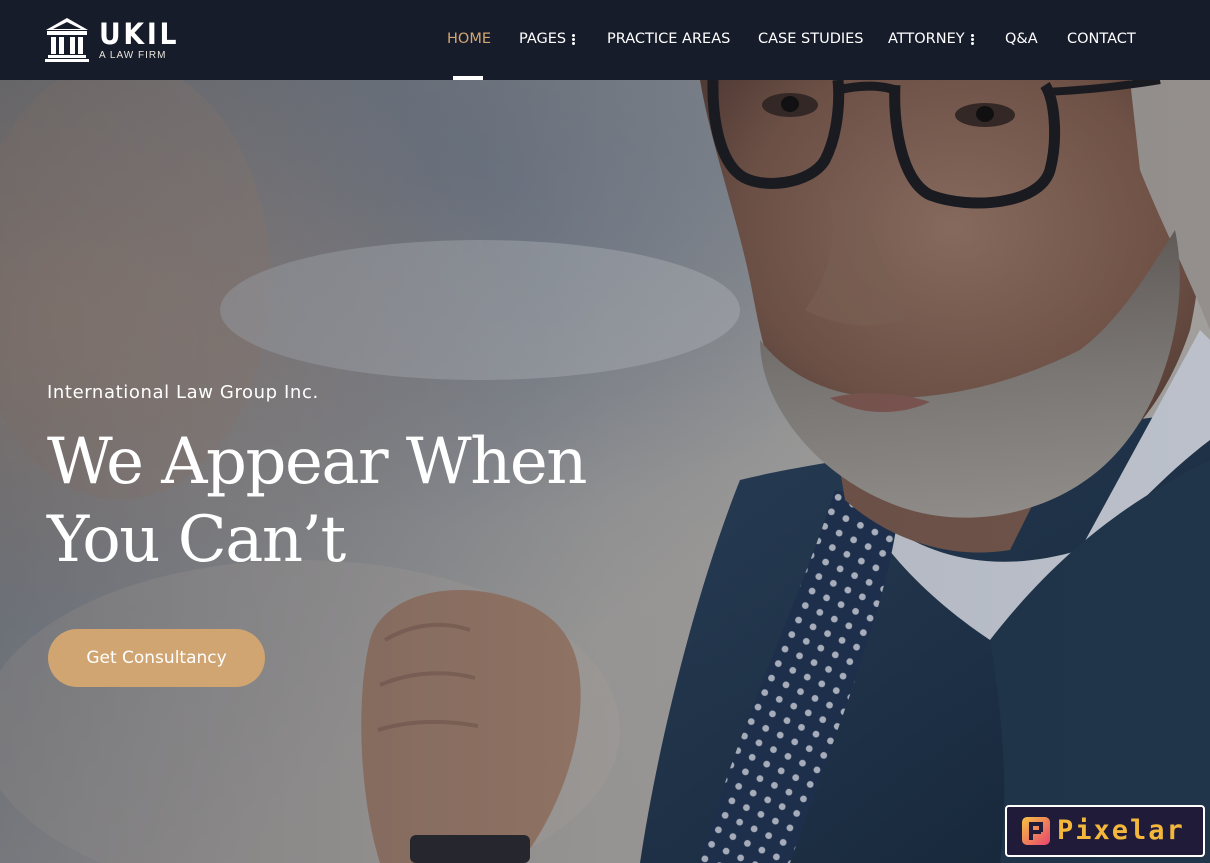 Image resolution: width=1210 pixels, height=863 pixels. I want to click on nav-item-label: ATTORNEY, so click(926, 39).